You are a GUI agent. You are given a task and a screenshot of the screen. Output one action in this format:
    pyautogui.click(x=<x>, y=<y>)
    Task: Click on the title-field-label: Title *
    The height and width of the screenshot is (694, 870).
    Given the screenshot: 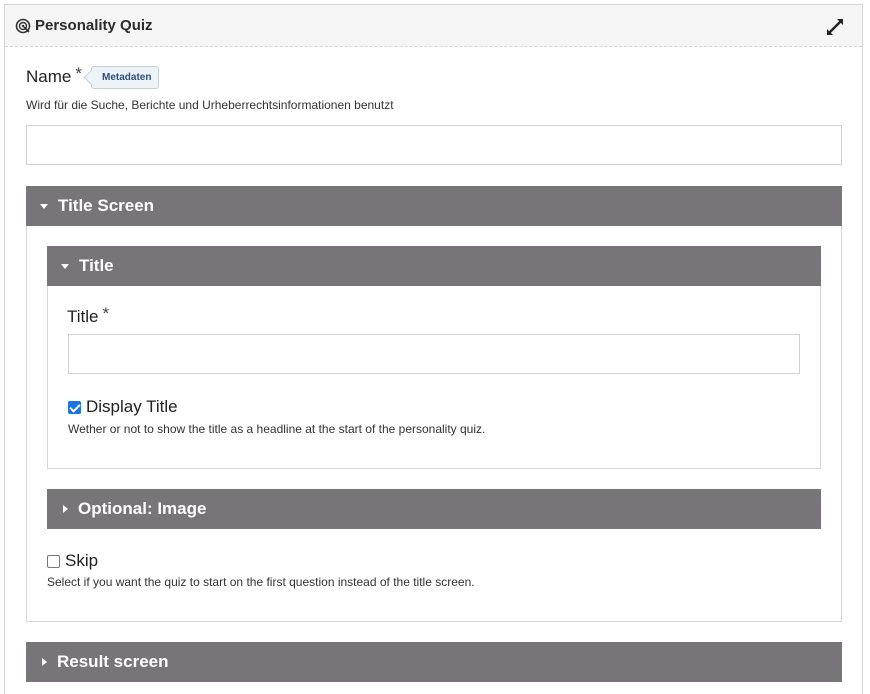 What is the action you would take?
    pyautogui.click(x=88, y=315)
    